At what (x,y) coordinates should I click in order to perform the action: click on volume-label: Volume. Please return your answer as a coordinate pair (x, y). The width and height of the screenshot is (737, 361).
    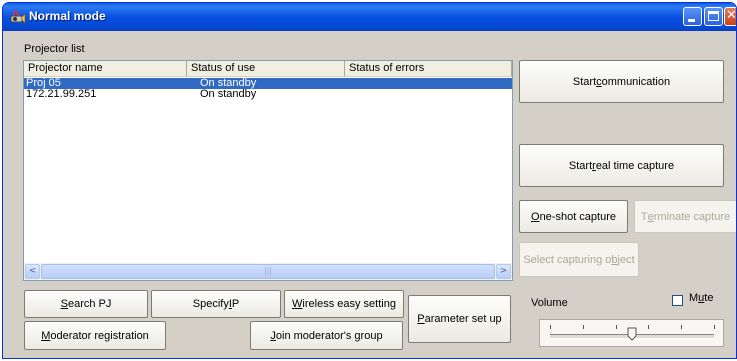
    Looking at the image, I should click on (549, 303).